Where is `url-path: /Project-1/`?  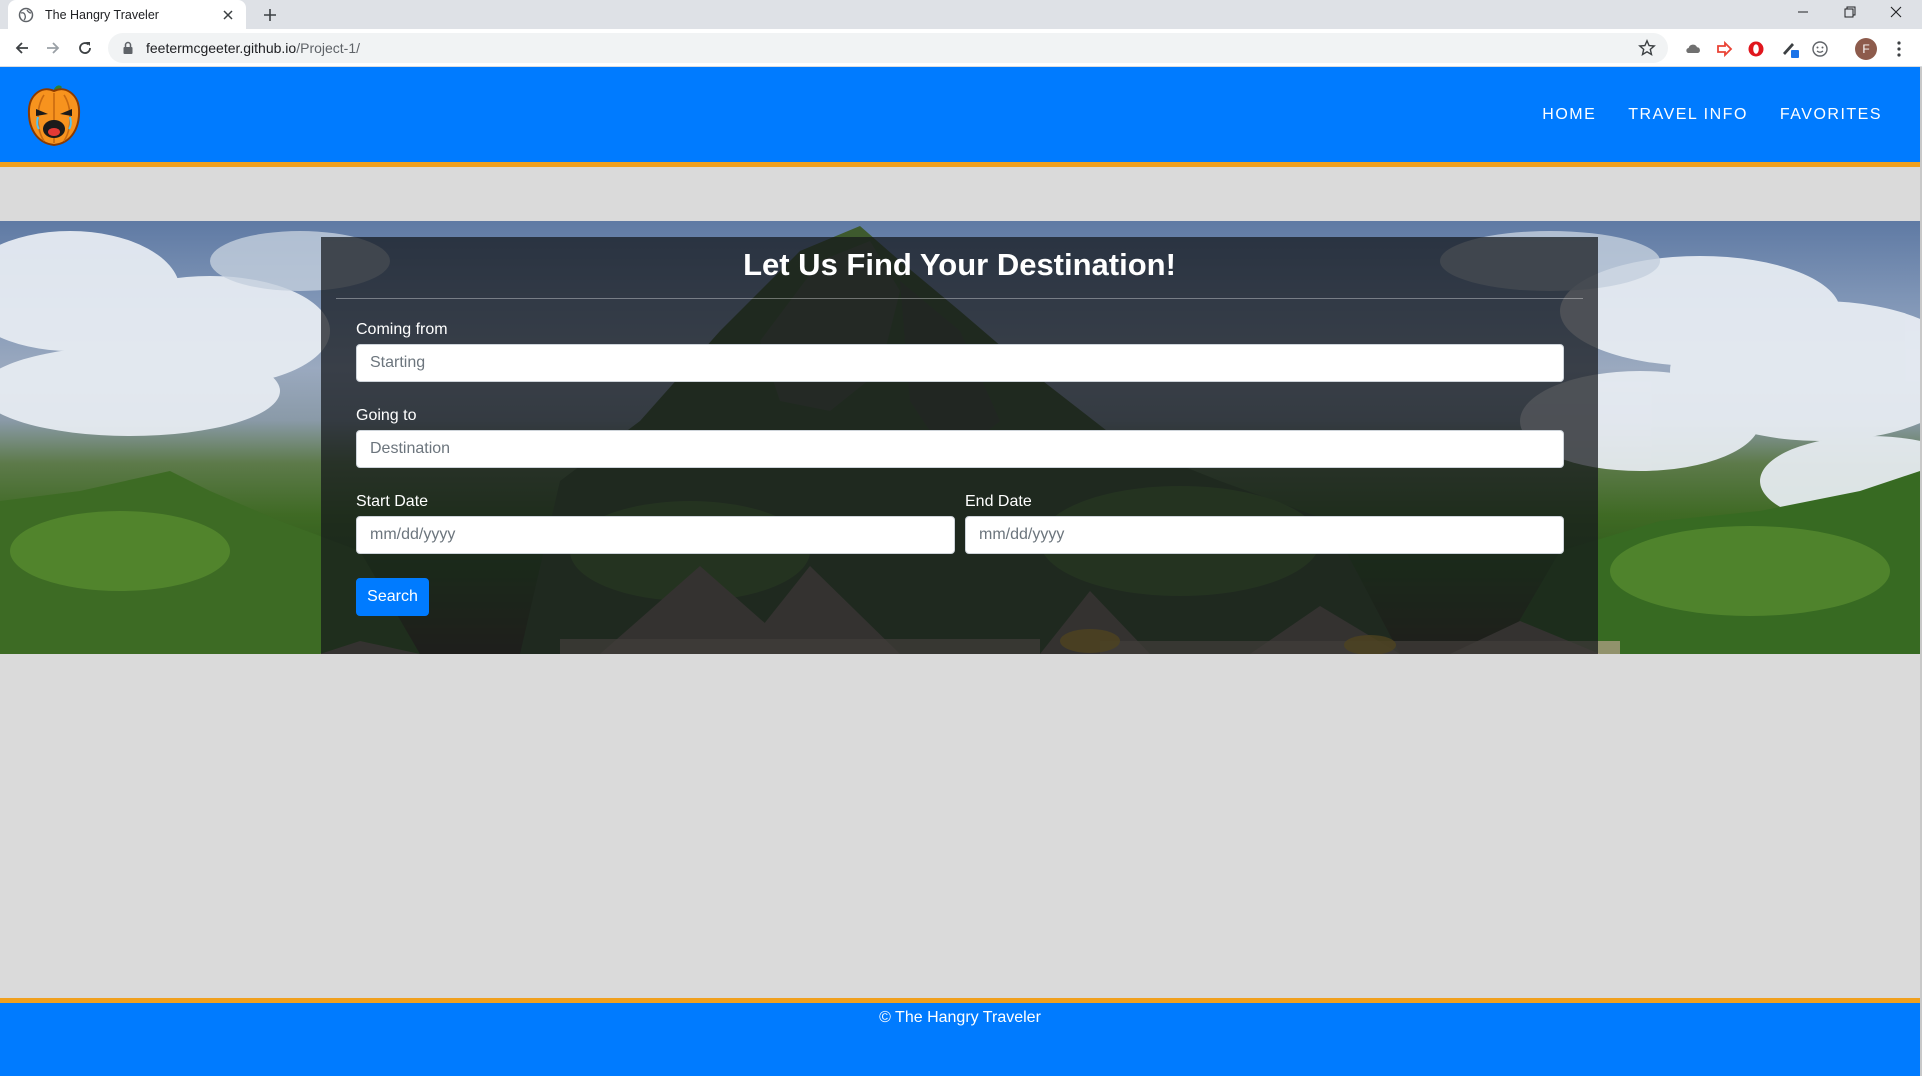 url-path: /Project-1/ is located at coordinates (328, 48).